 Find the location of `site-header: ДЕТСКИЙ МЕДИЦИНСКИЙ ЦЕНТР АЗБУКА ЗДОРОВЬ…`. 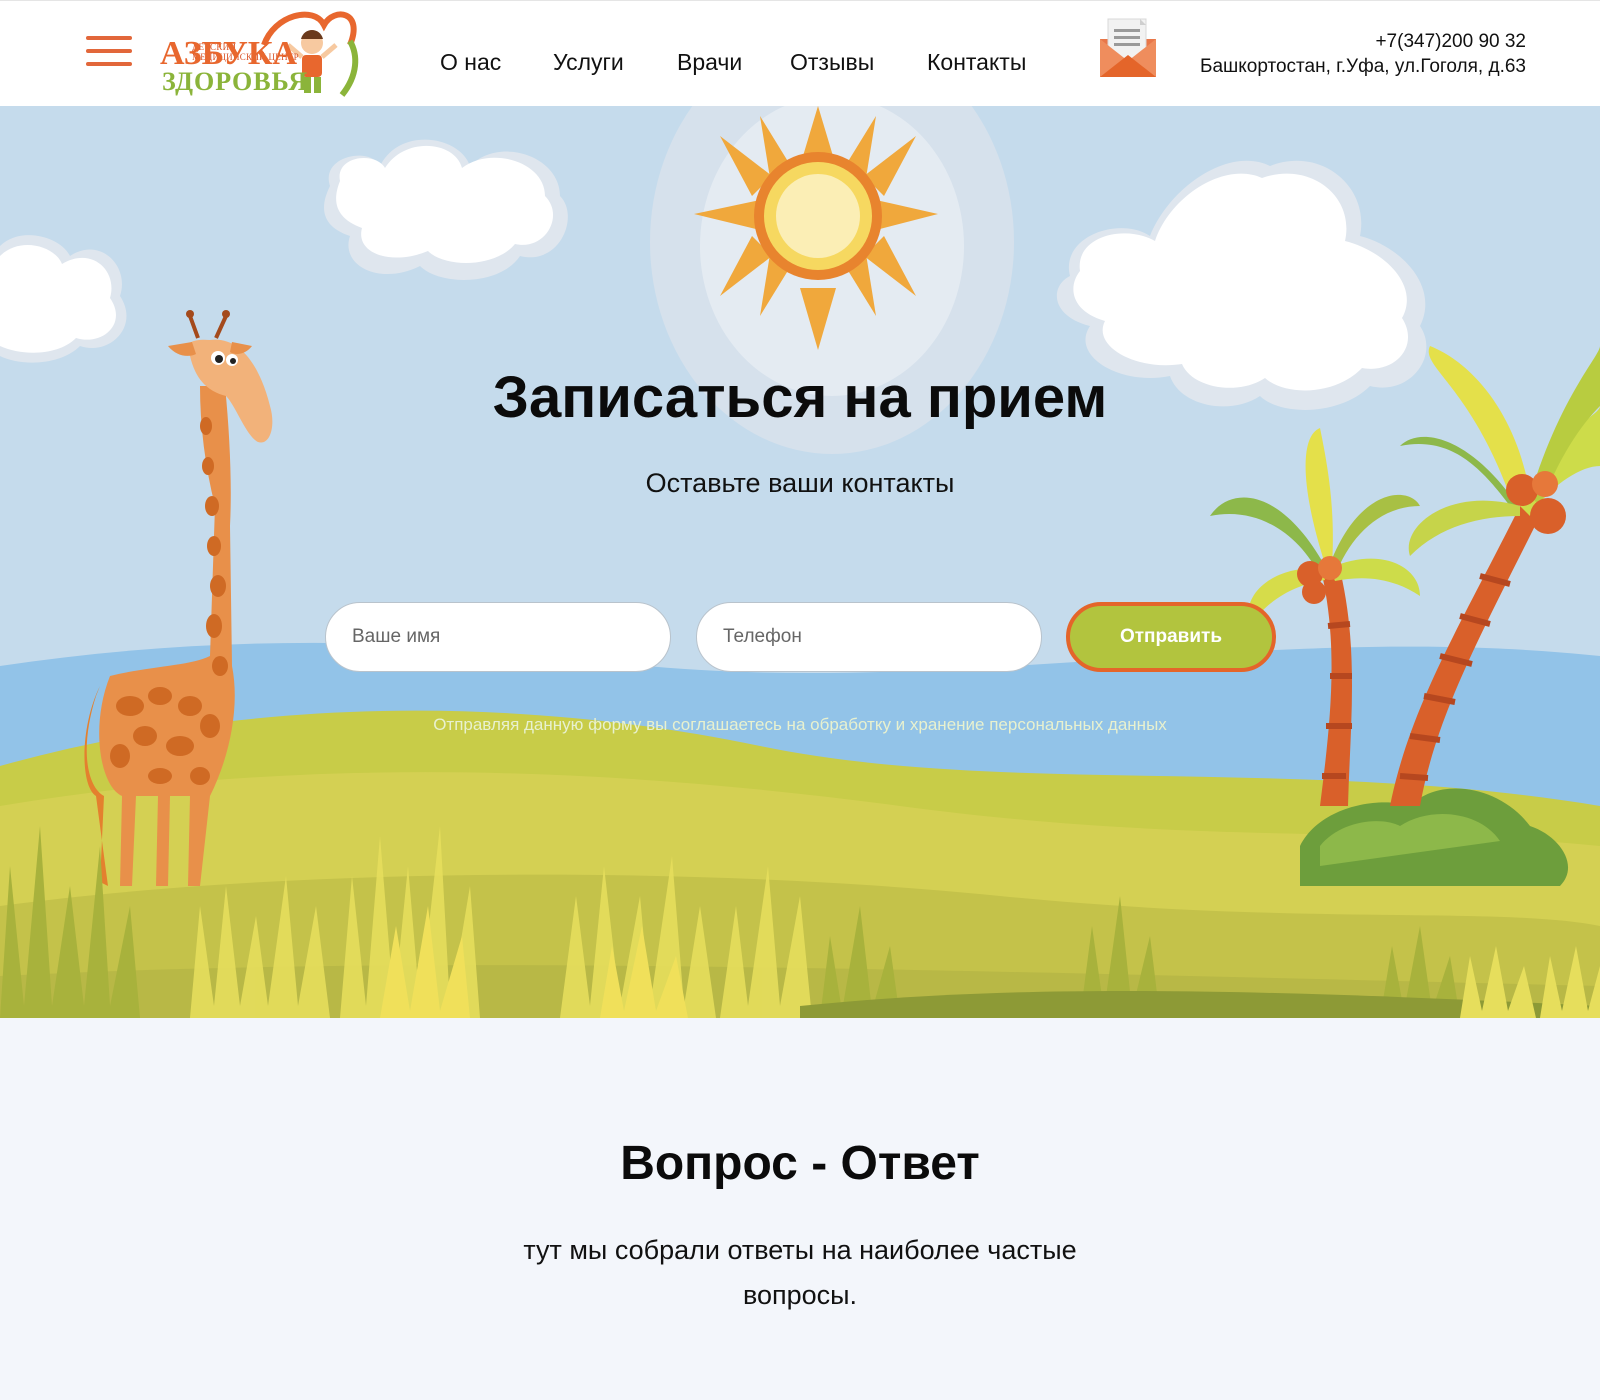

site-header: ДЕТСКИЙ МЕДИЦИНСКИЙ ЦЕНТР АЗБУКА ЗДОРОВЬ… is located at coordinates (800, 53).